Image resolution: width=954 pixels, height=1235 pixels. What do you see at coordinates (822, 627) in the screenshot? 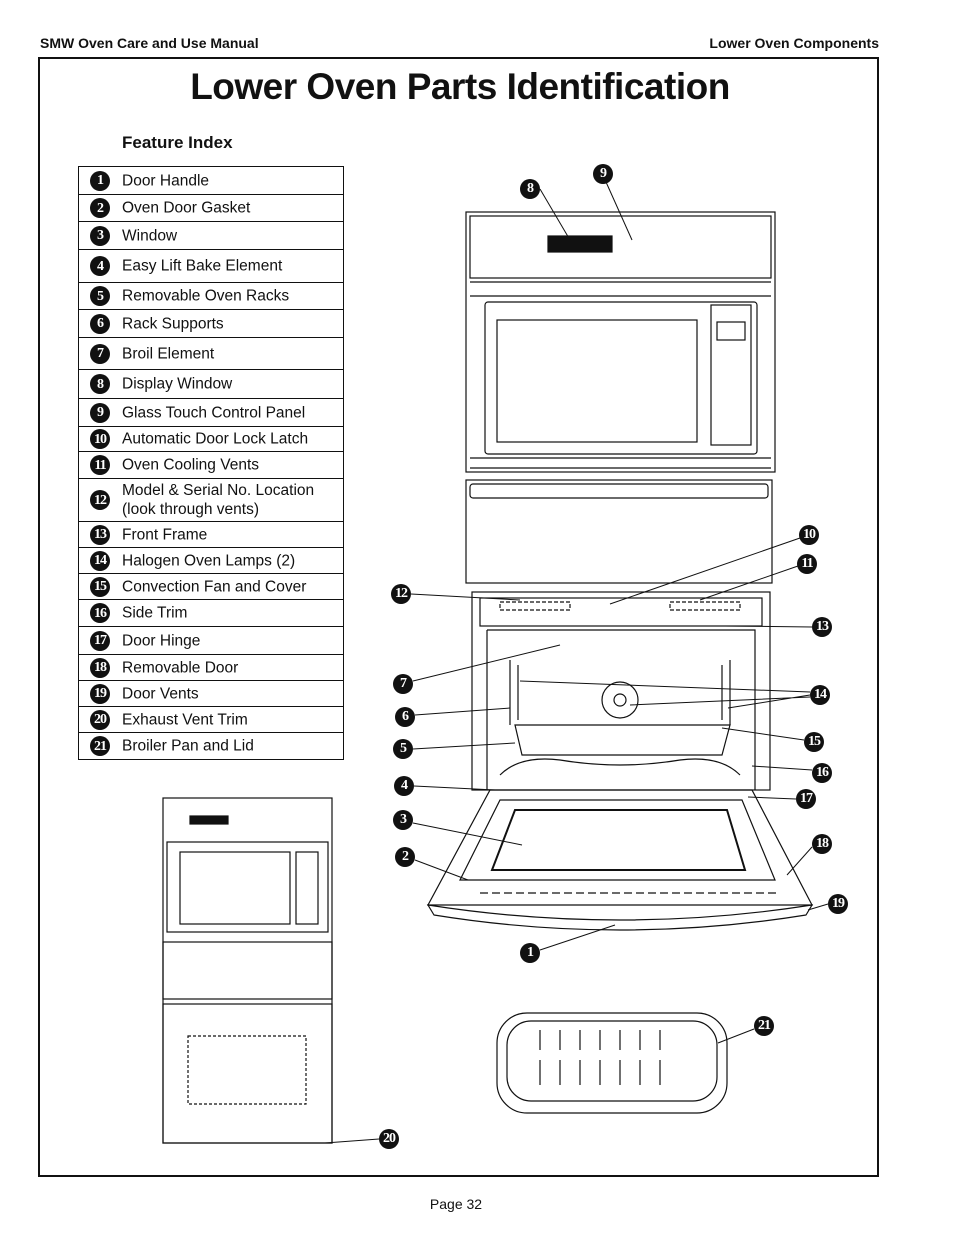
I see `callout-13: 13` at bounding box center [822, 627].